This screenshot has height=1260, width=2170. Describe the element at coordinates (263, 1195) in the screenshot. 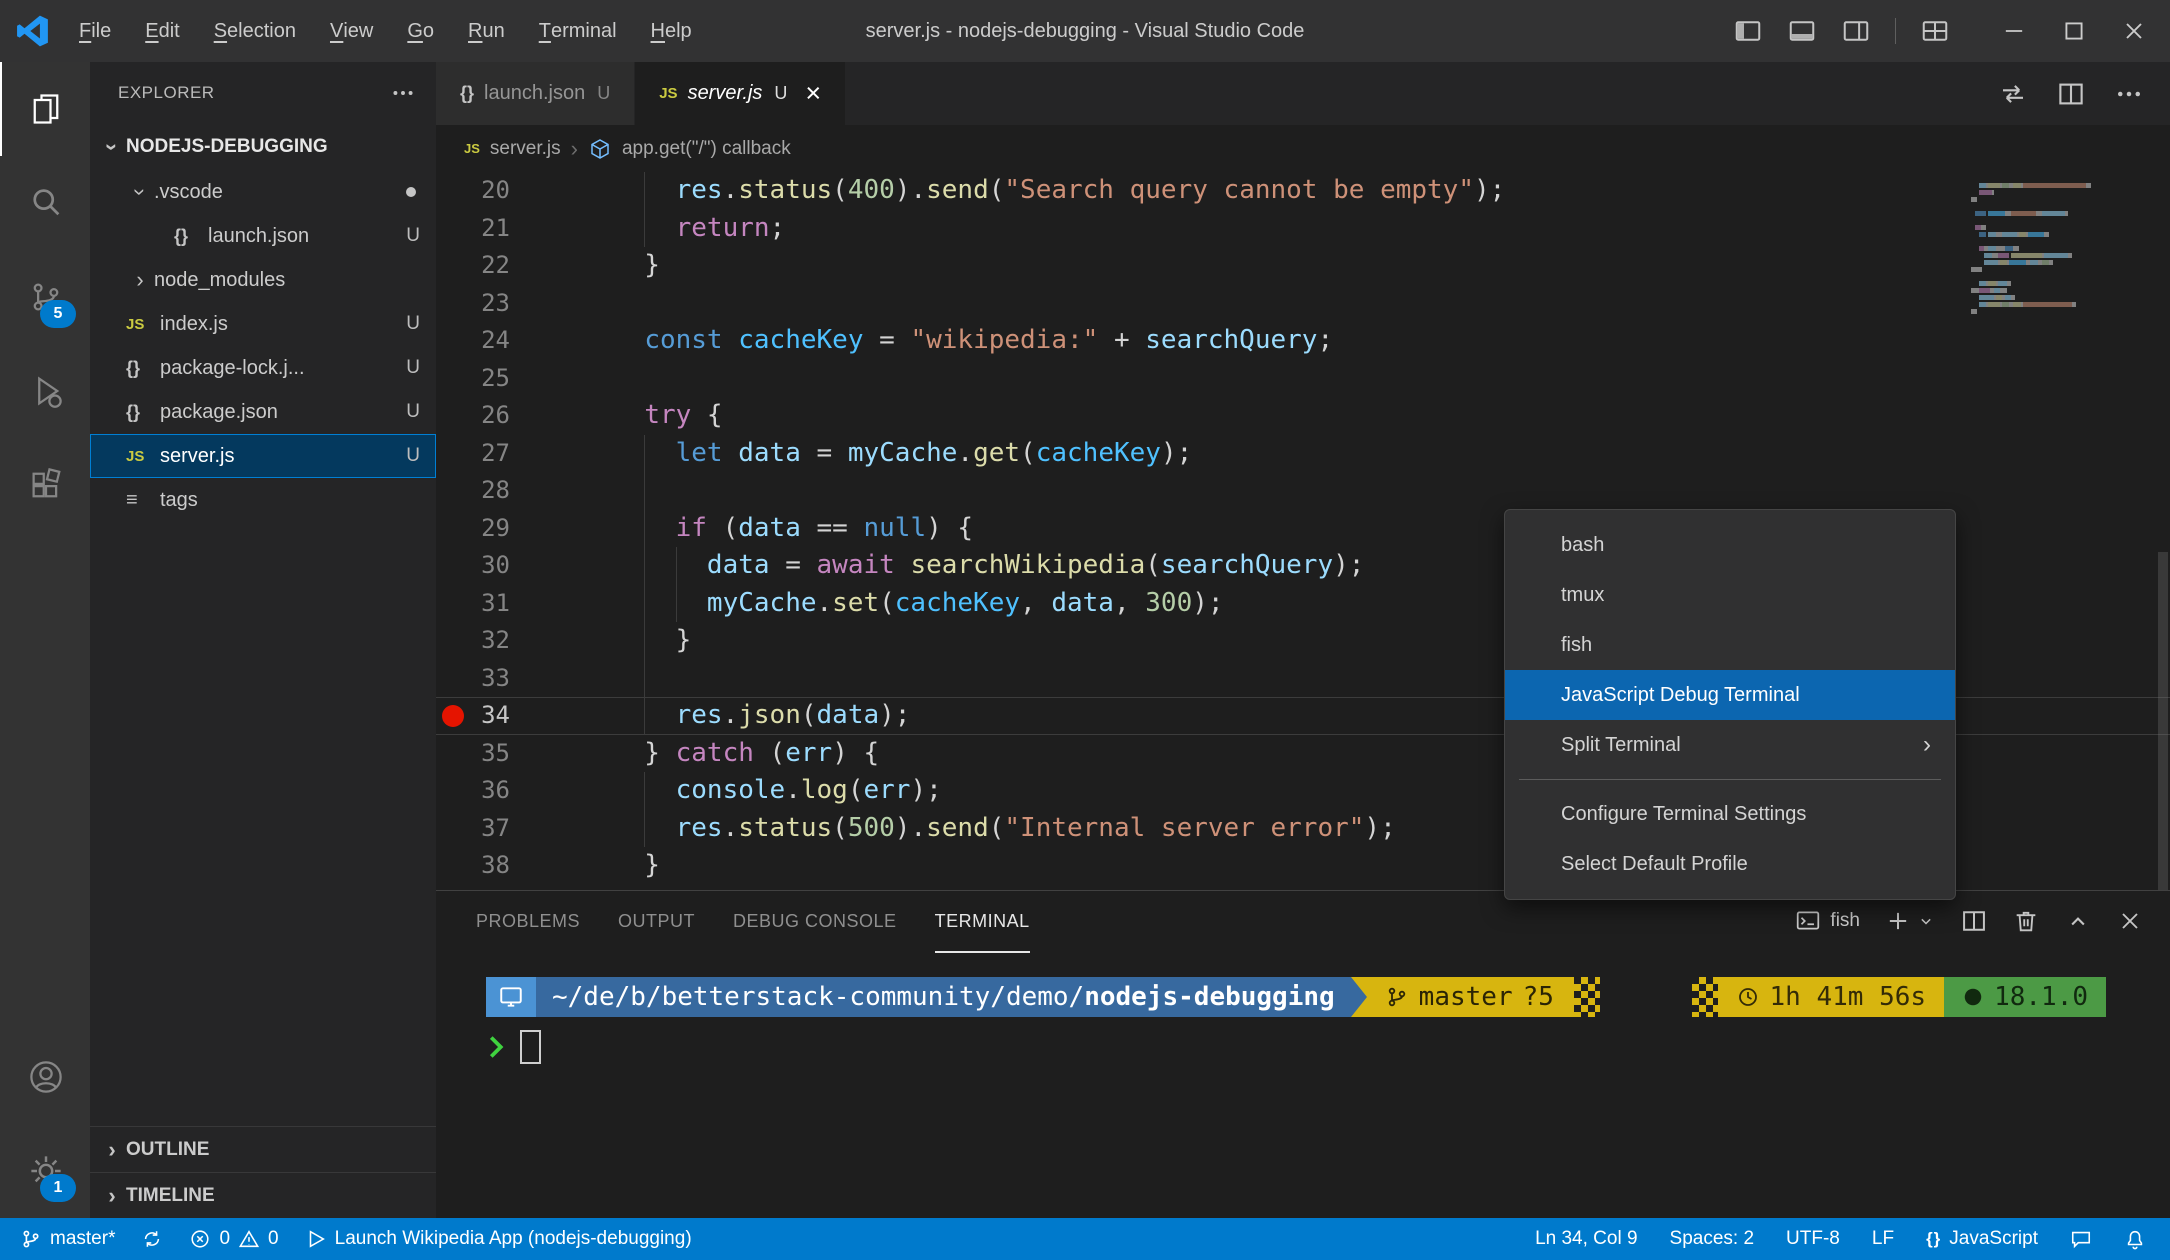

I see `section-timeline: › TIMELINE` at that location.